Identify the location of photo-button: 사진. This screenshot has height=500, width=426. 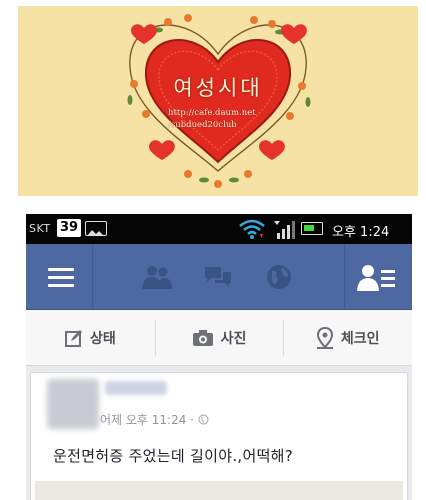
(219, 337).